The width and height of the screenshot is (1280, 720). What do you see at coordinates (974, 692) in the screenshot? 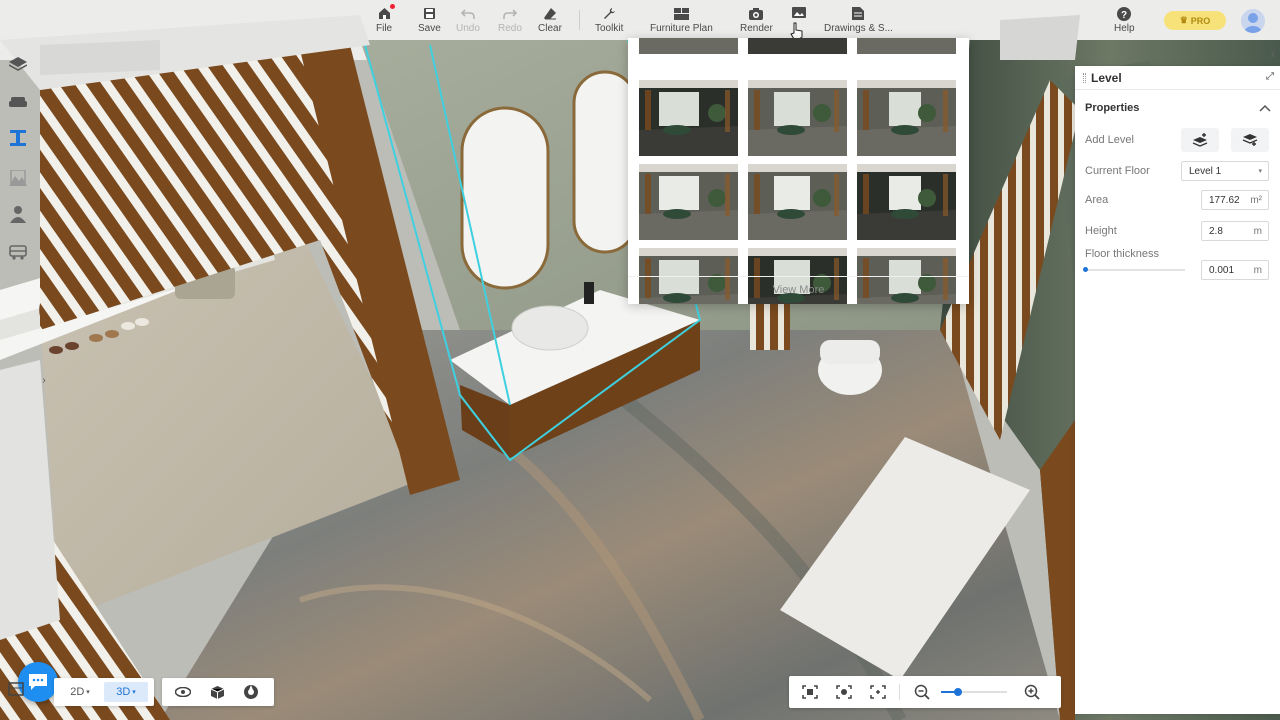
I see `zoom-slider` at bounding box center [974, 692].